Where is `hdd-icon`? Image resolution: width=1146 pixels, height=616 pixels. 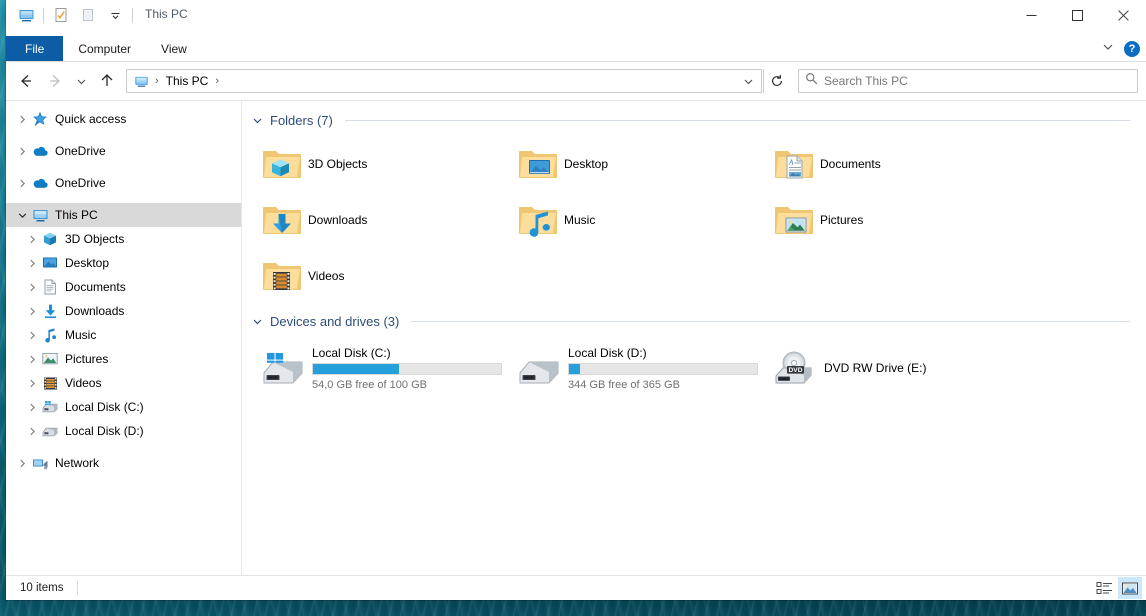
hdd-icon is located at coordinates (50, 431).